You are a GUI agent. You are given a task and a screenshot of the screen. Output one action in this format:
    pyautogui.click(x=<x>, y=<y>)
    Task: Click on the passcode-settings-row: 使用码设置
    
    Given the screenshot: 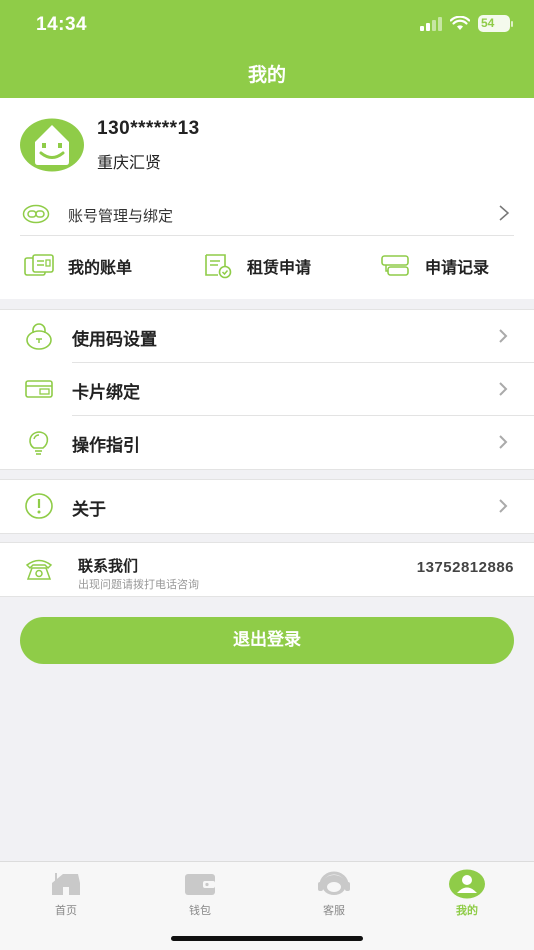 What is the action you would take?
    pyautogui.click(x=267, y=336)
    